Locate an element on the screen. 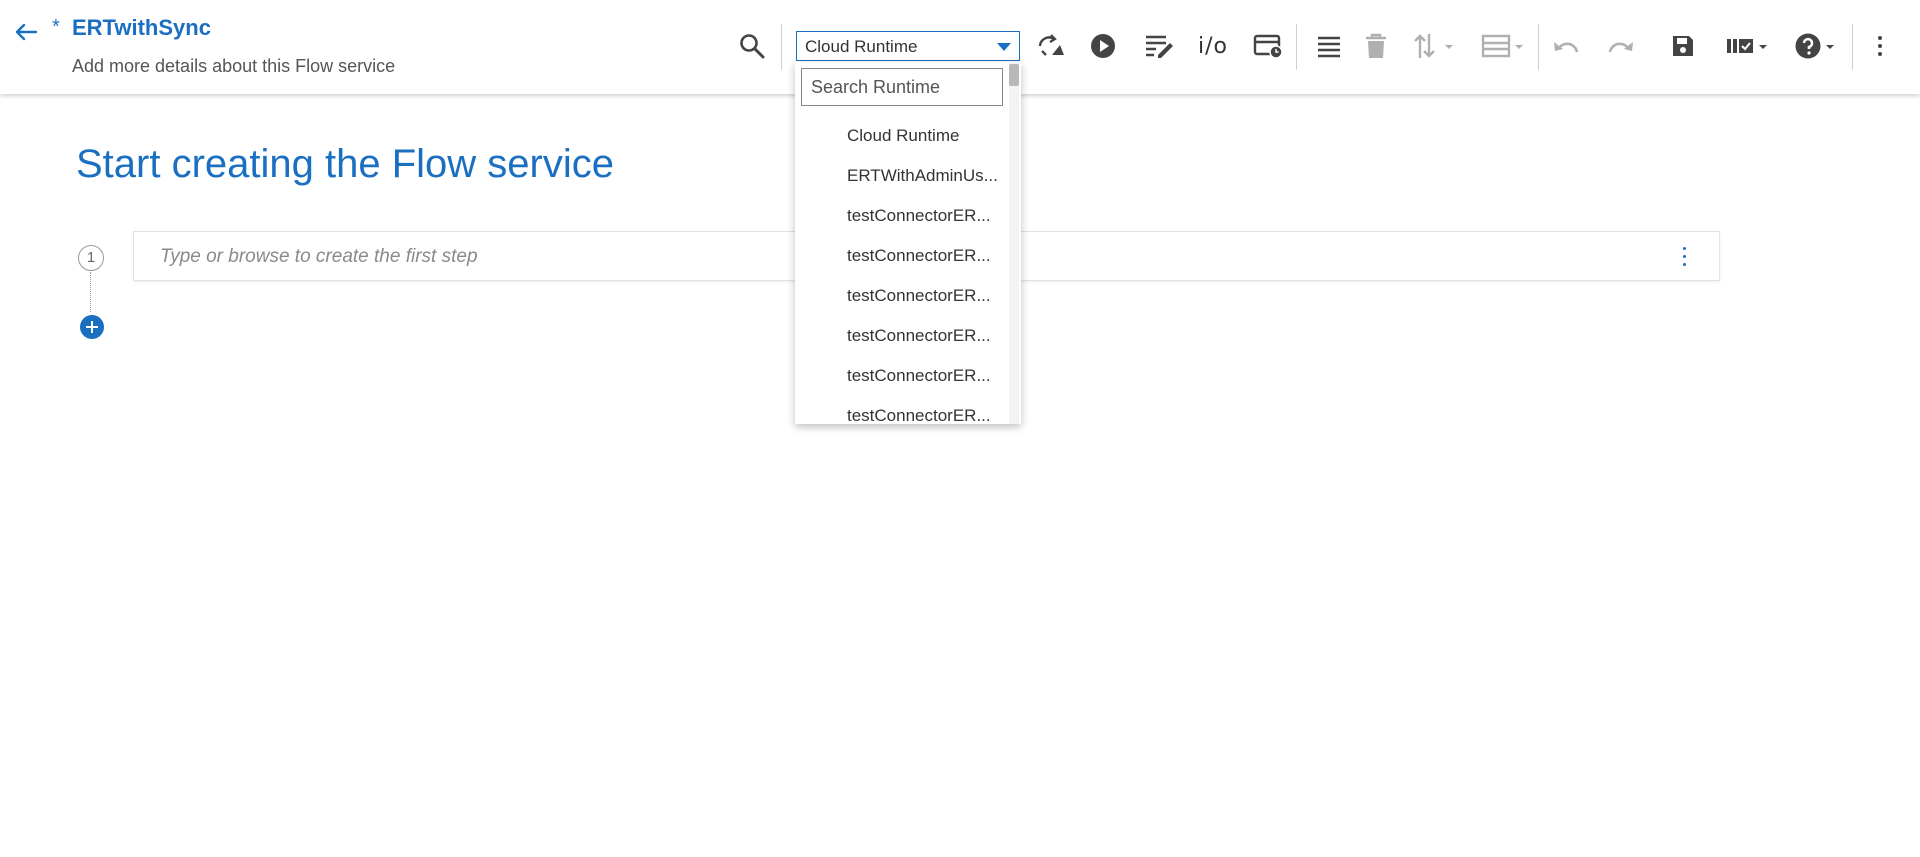  delete-icon is located at coordinates (1376, 46).